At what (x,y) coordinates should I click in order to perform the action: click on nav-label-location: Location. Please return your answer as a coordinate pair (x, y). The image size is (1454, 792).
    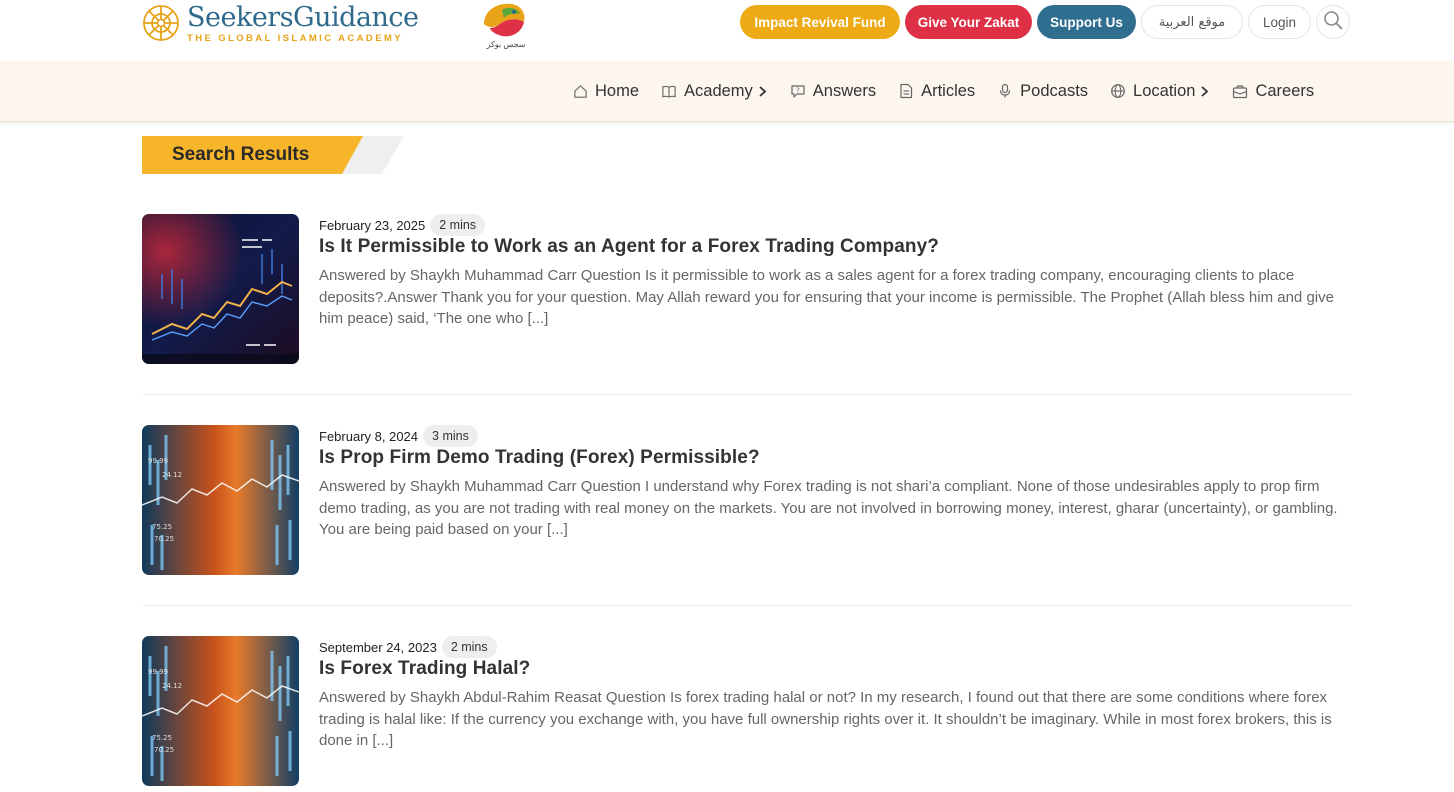
    Looking at the image, I should click on (1164, 90).